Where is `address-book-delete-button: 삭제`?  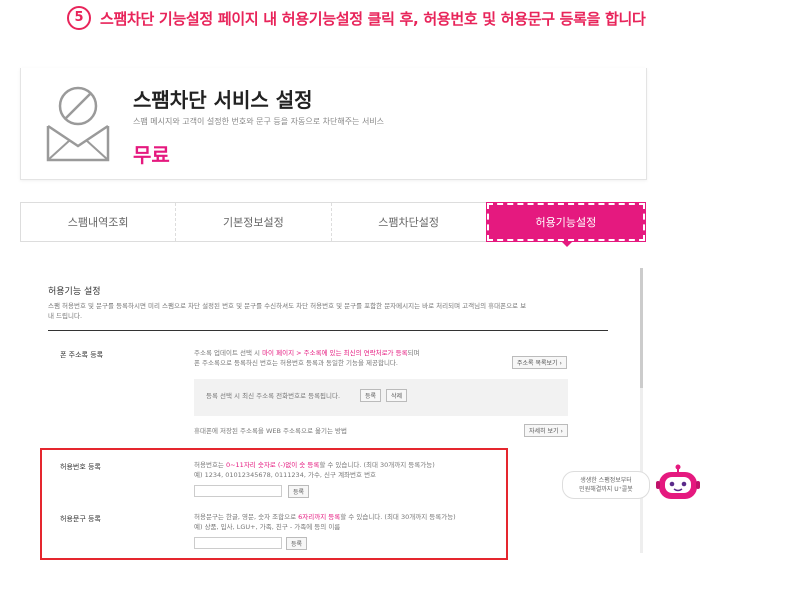 address-book-delete-button: 삭제 is located at coordinates (397, 395).